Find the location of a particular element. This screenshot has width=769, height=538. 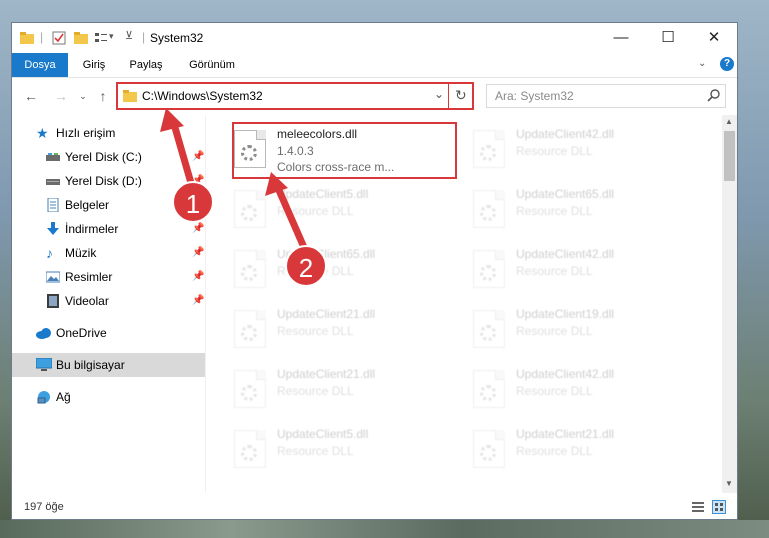

callout-step-1: 1 is located at coordinates (193, 202).